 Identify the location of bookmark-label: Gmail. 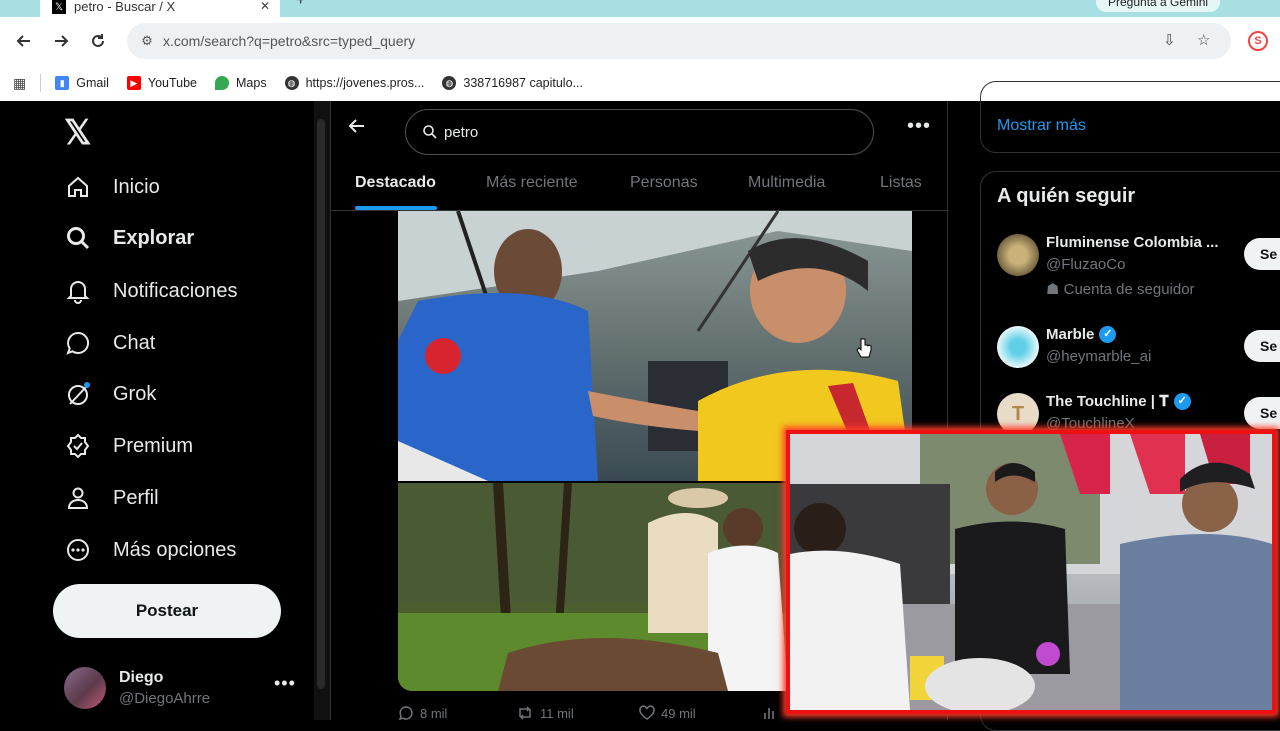
(92, 83).